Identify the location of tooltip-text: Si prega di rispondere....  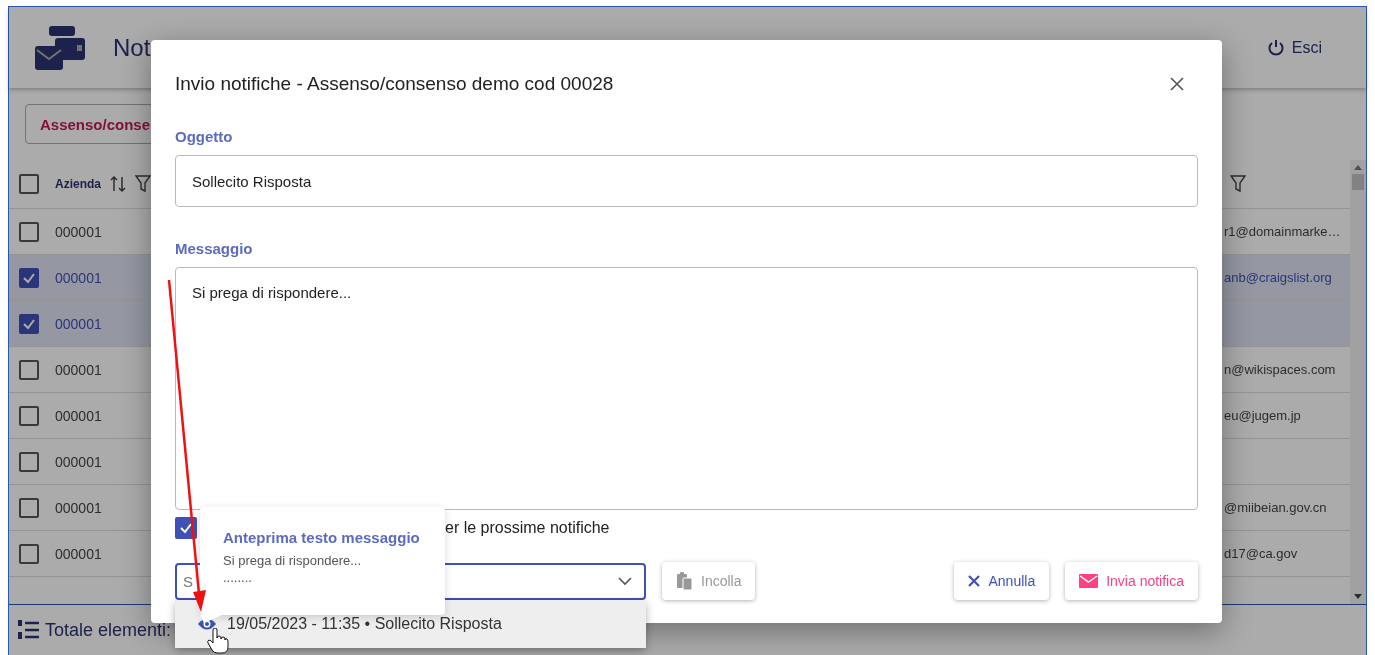
(293, 560).